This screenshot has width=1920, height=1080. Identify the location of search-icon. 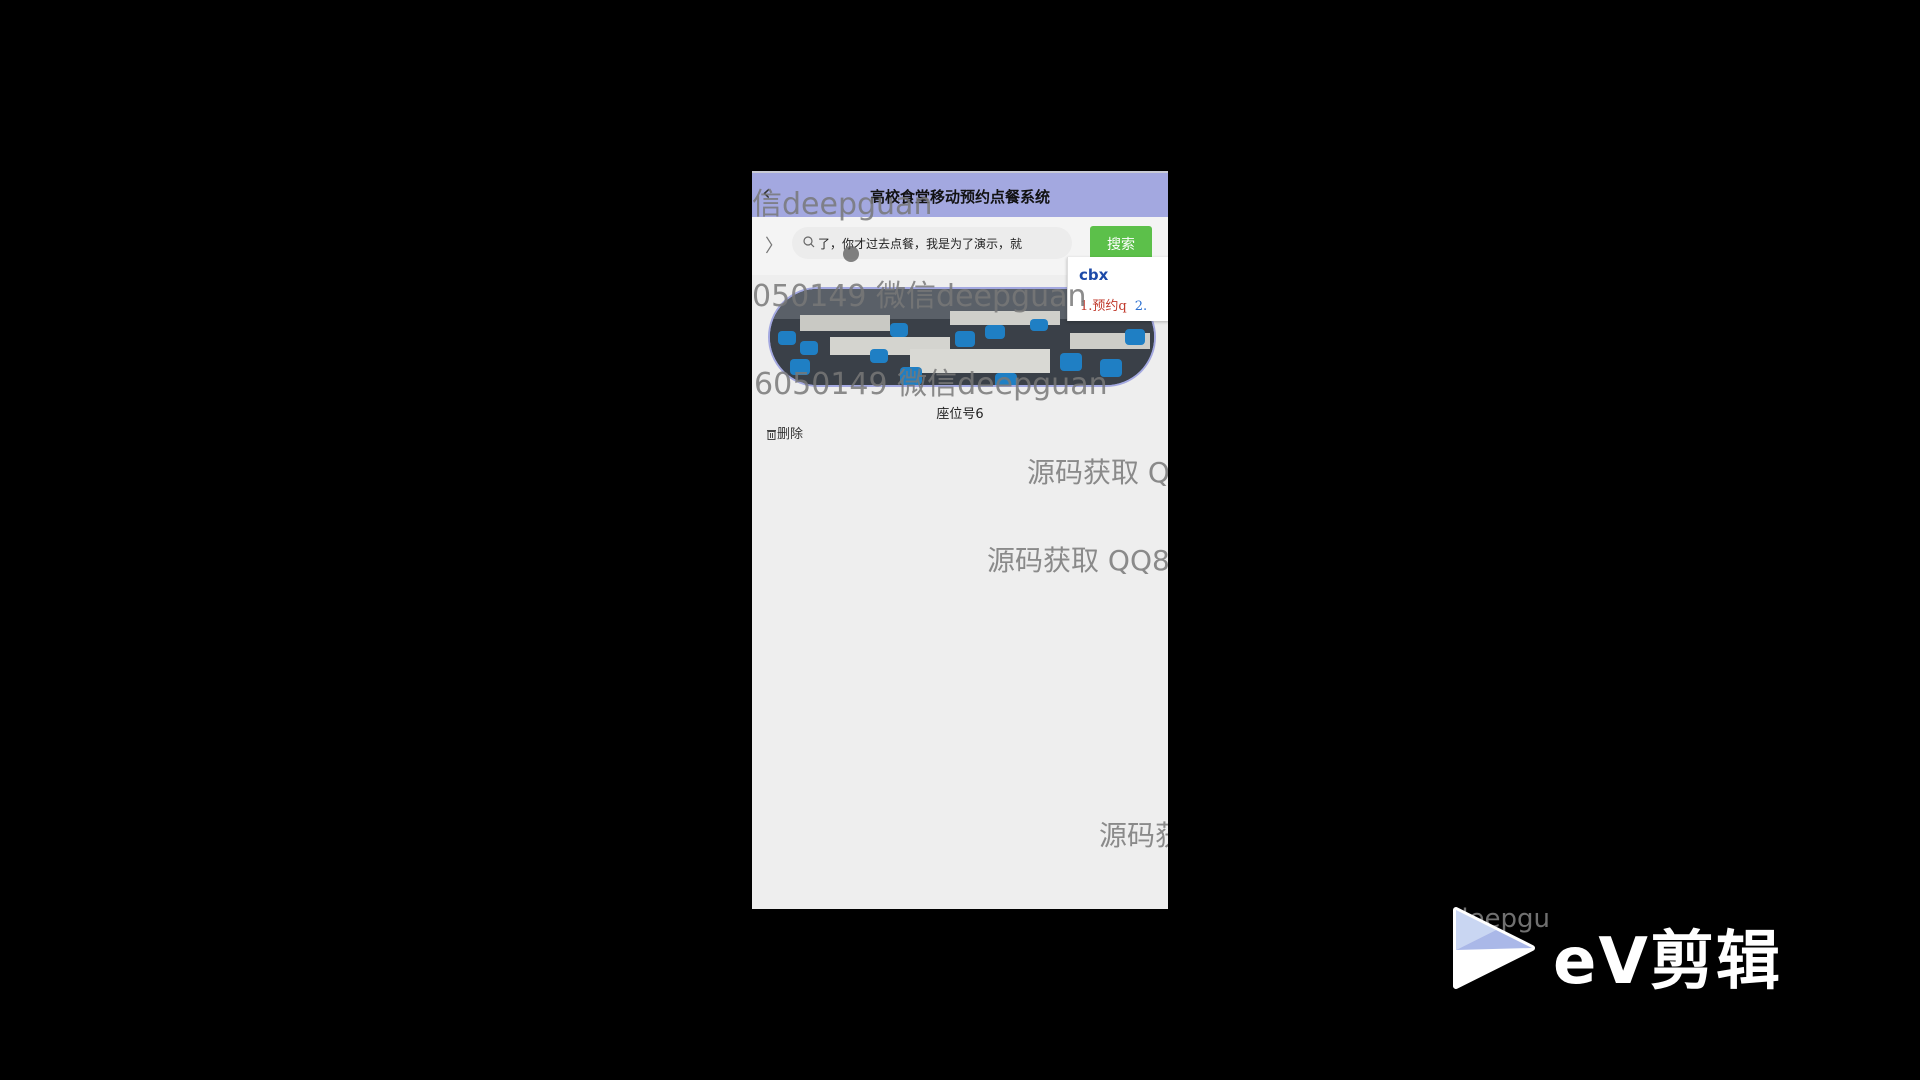
(809, 242).